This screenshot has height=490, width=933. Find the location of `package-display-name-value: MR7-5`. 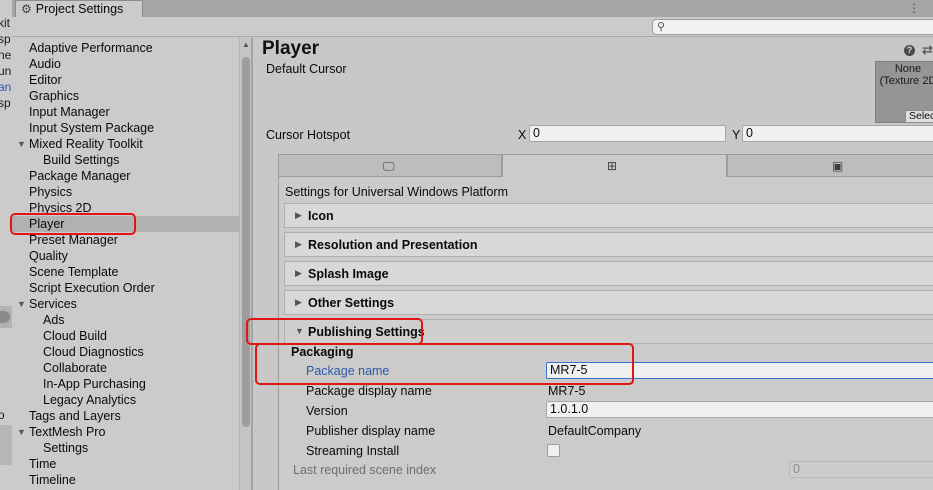

package-display-name-value: MR7-5 is located at coordinates (567, 391).